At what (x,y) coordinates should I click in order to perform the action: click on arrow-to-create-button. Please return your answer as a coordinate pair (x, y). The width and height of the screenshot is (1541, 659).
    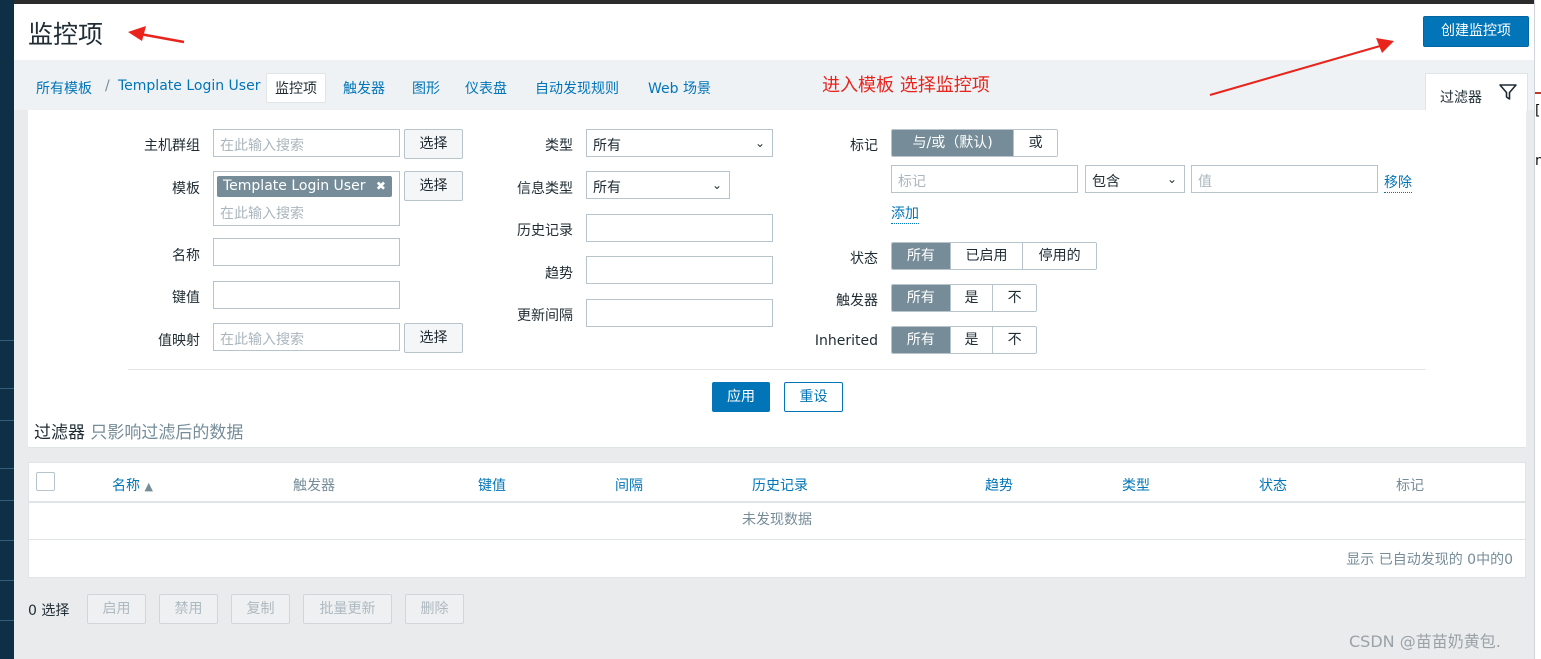
    Looking at the image, I should click on (1301, 67).